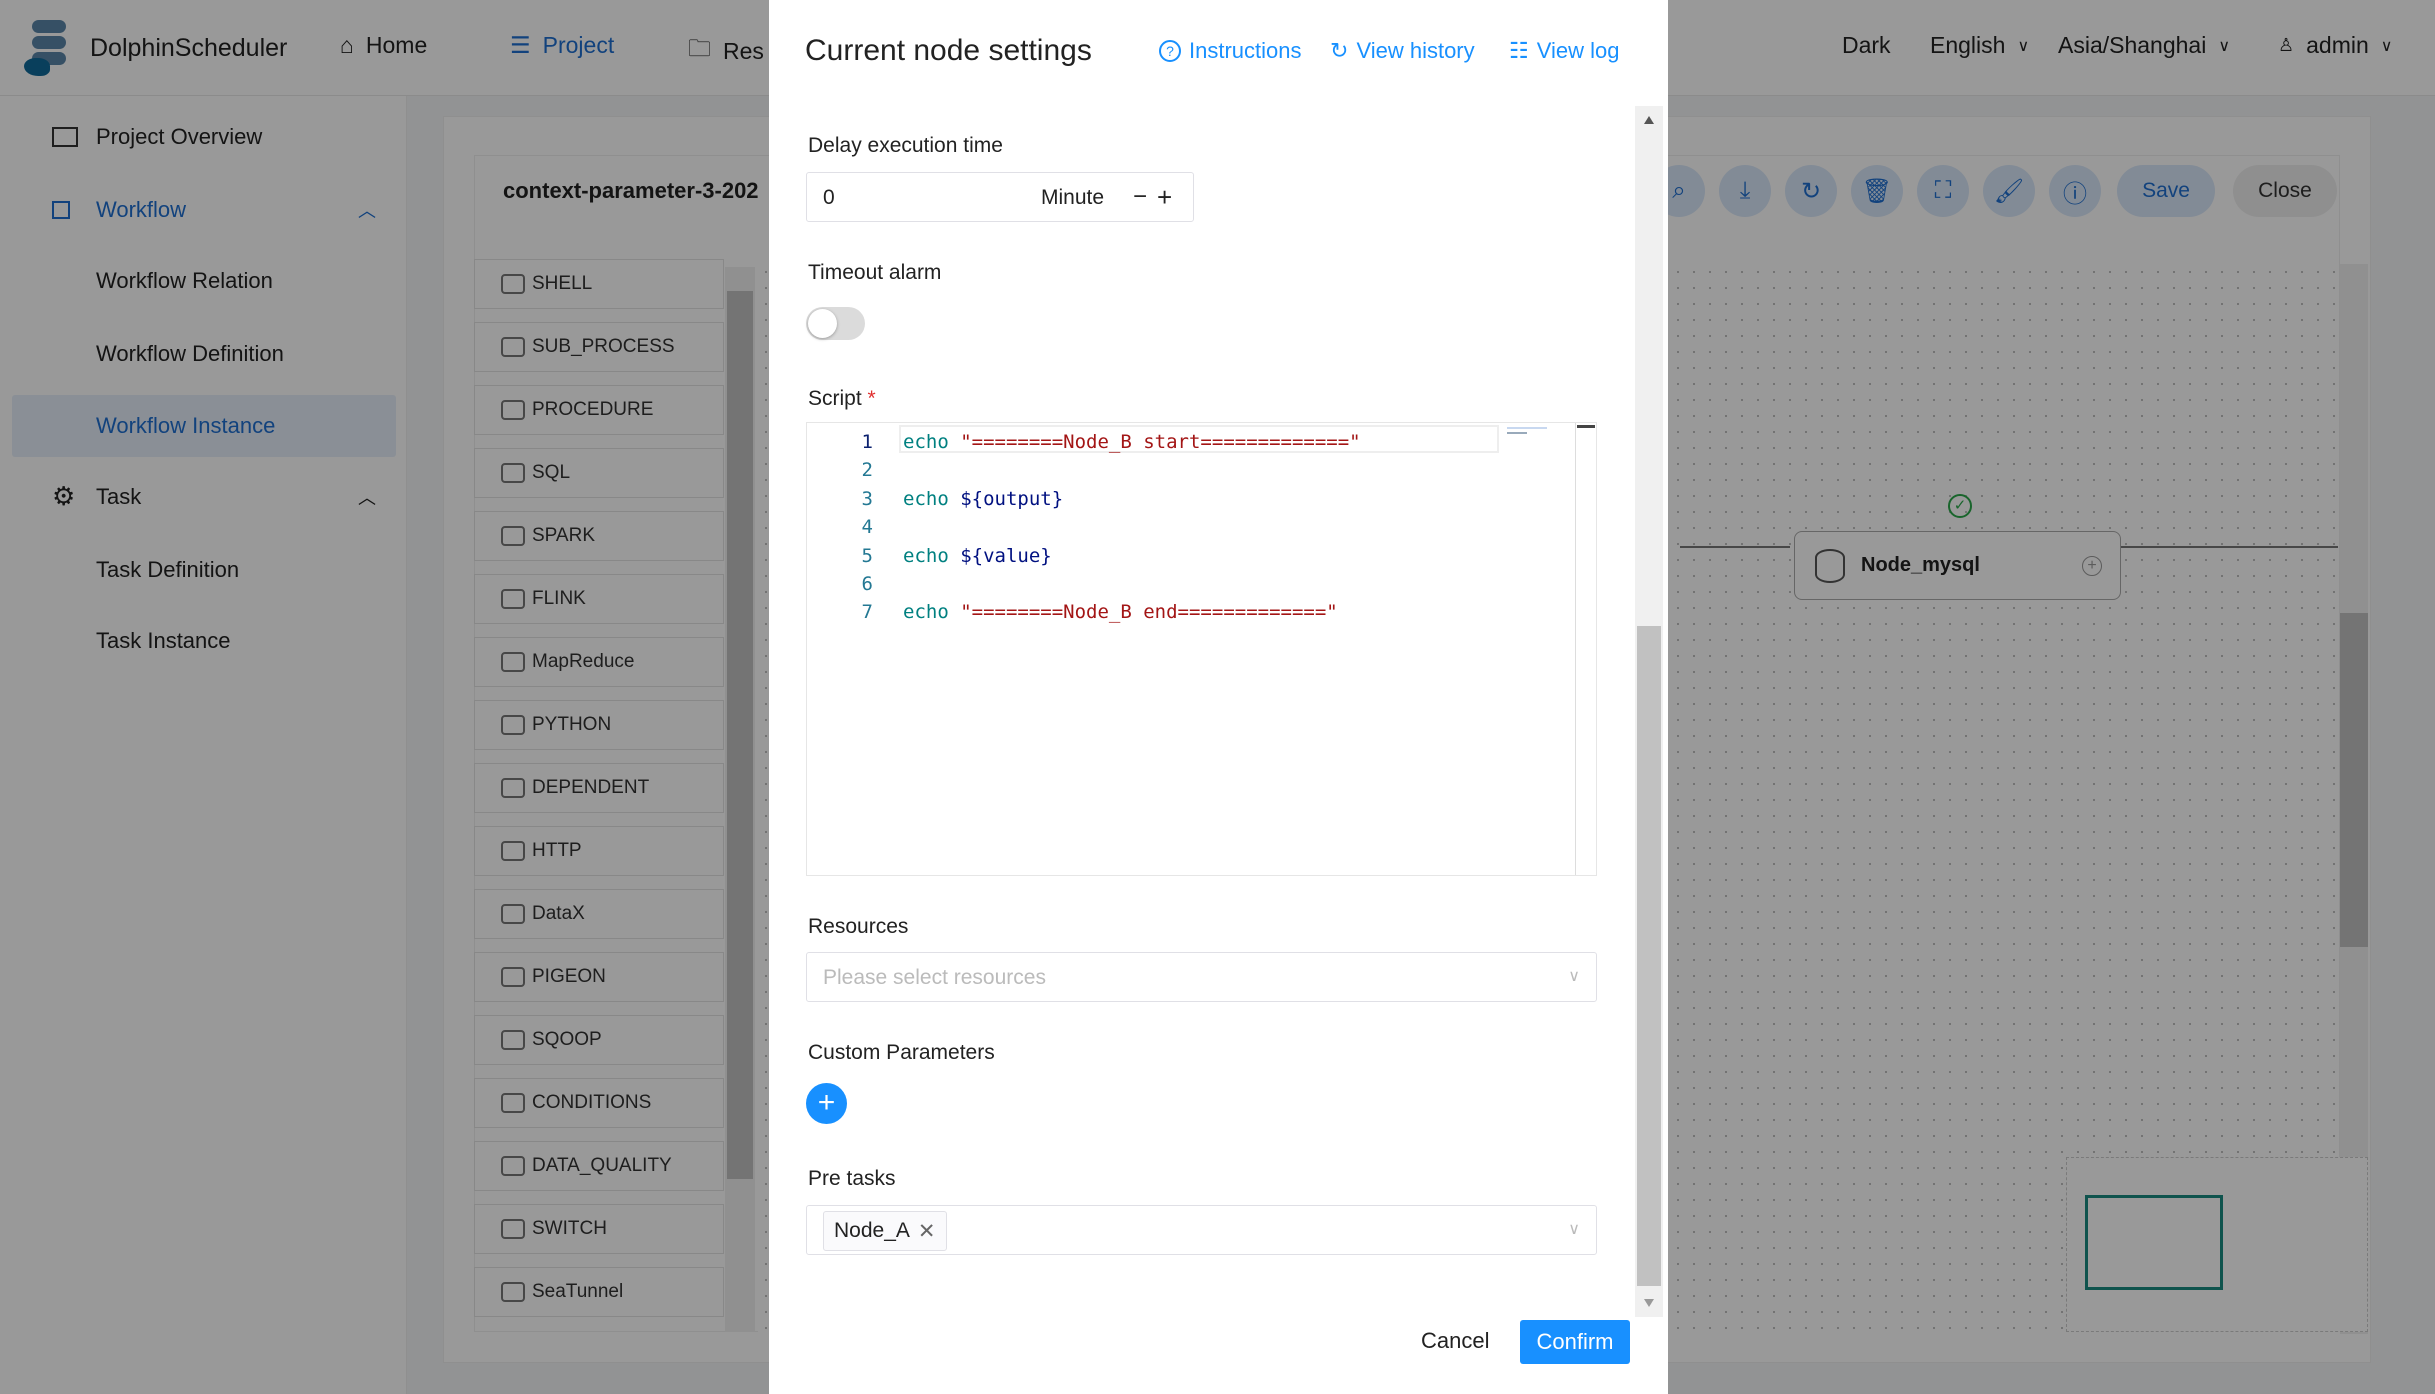  Describe the element at coordinates (867, 555) in the screenshot. I see `line-number: 5` at that location.